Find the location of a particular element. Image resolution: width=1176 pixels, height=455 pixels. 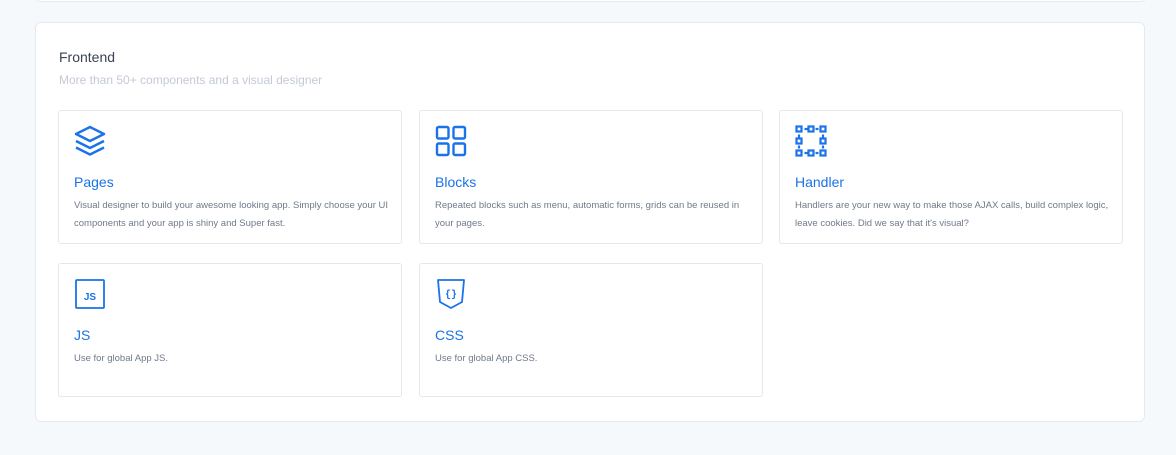

grid-icon is located at coordinates (451, 141).